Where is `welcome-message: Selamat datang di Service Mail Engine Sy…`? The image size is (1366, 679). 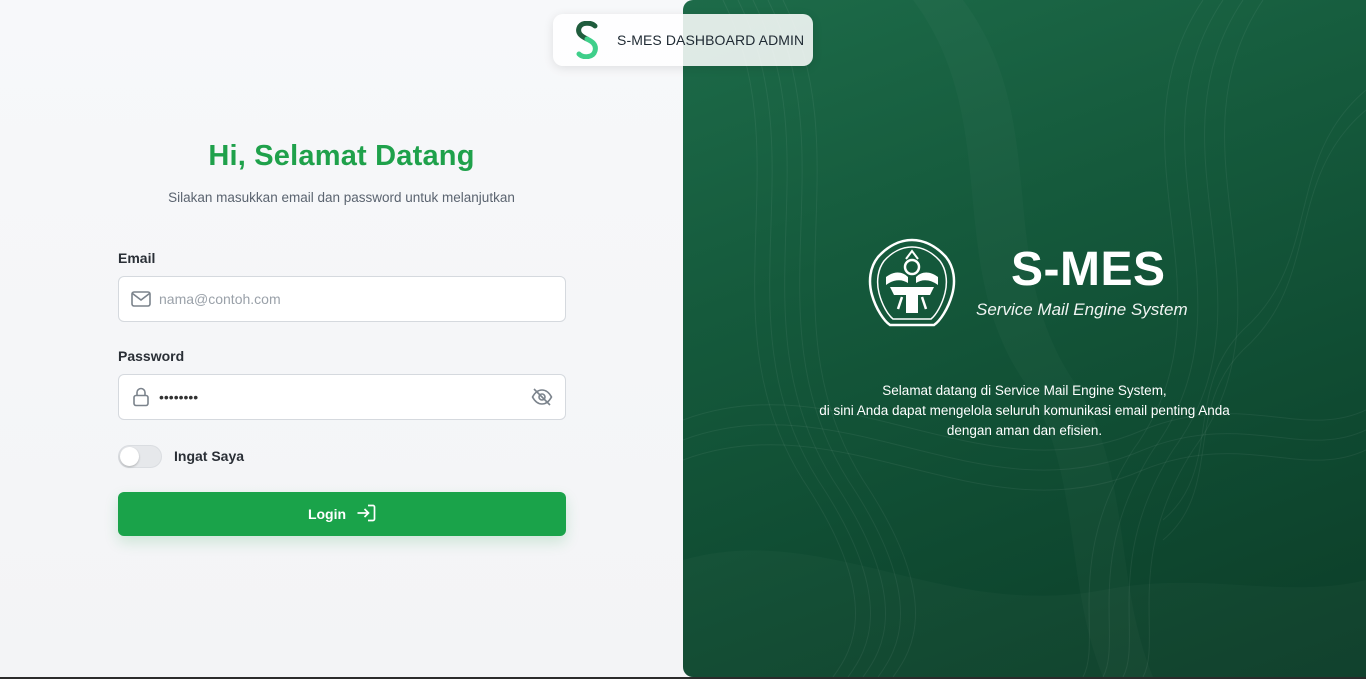
welcome-message: Selamat datang di Service Mail Engine Sy… is located at coordinates (1024, 411).